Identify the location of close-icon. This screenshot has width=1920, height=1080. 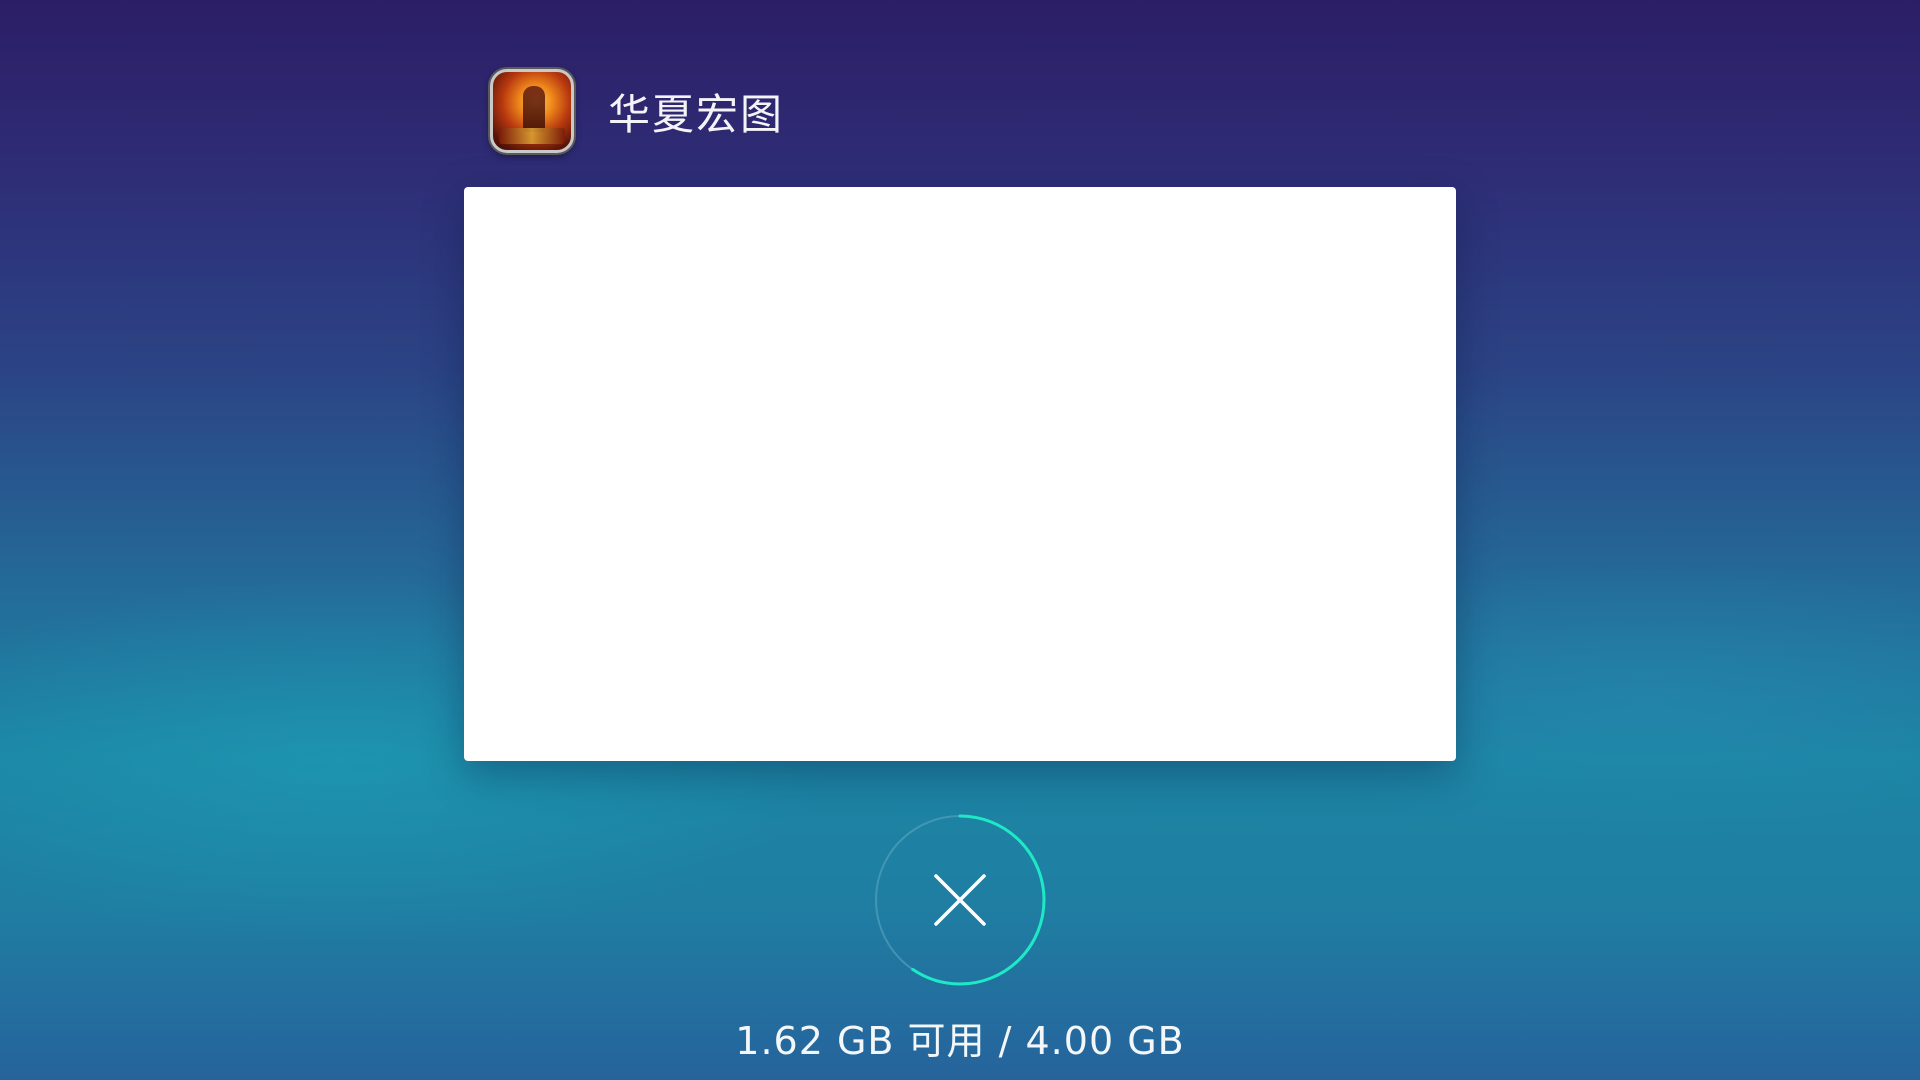
(960, 900).